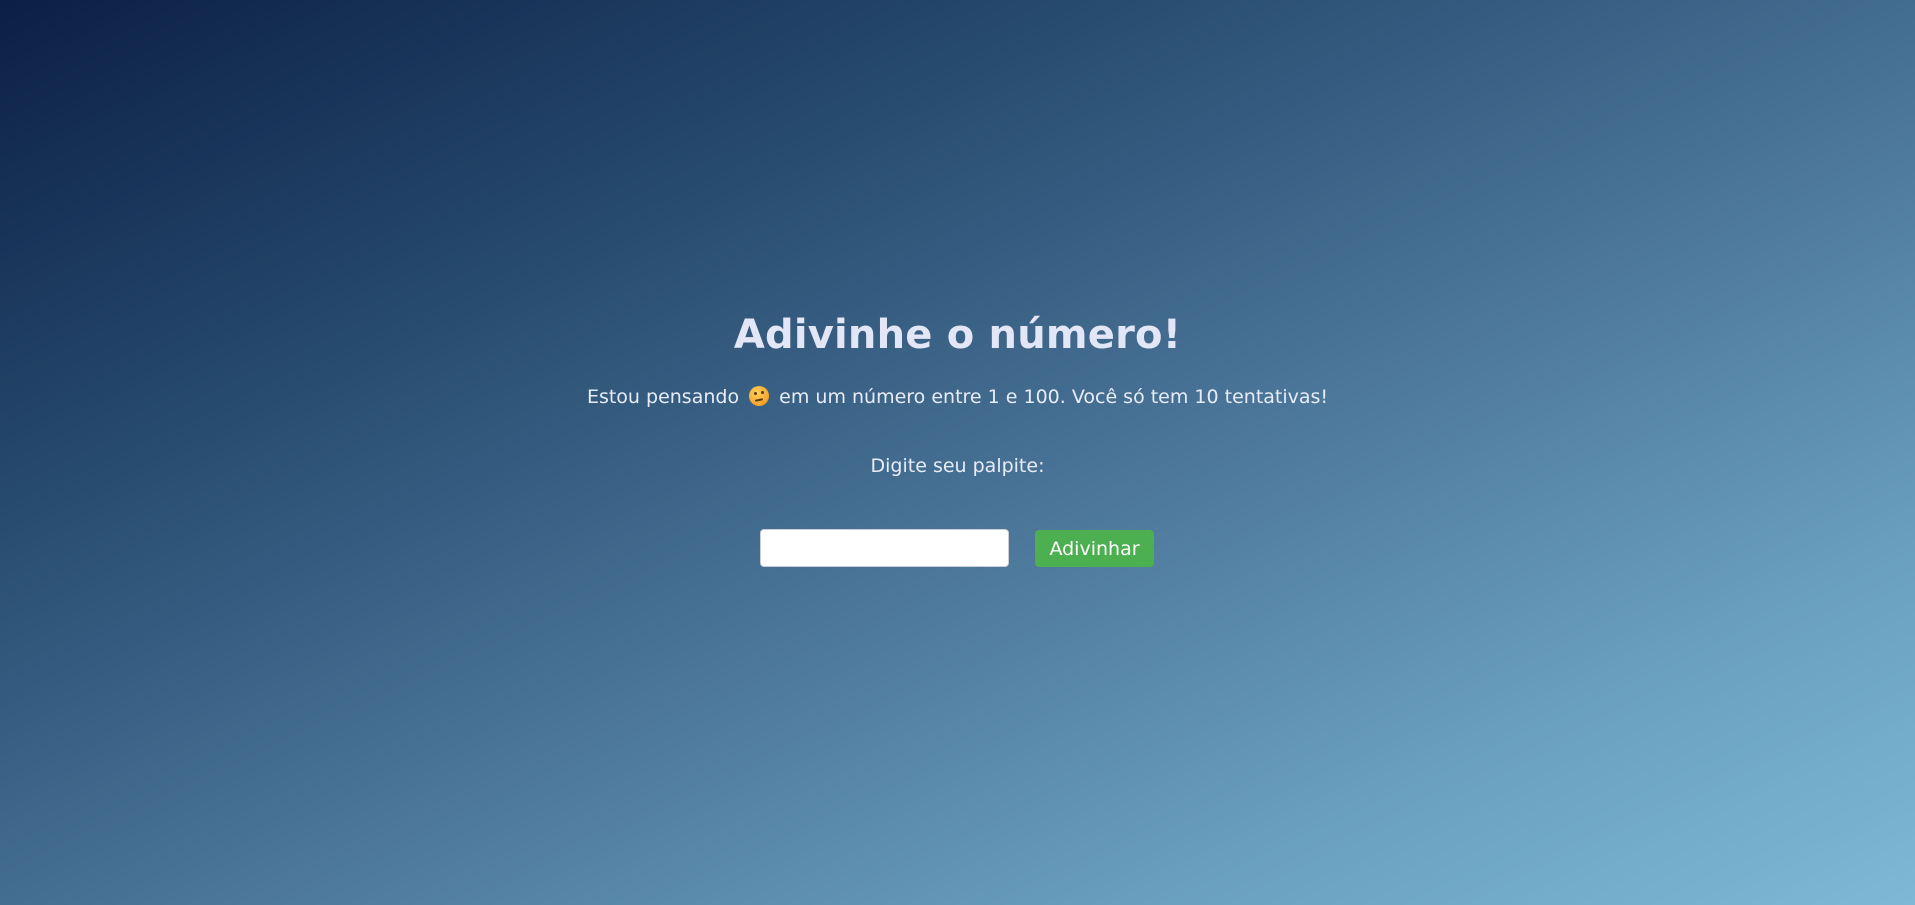 The image size is (1915, 905). What do you see at coordinates (663, 397) in the screenshot?
I see `description-start: Estou pensando` at bounding box center [663, 397].